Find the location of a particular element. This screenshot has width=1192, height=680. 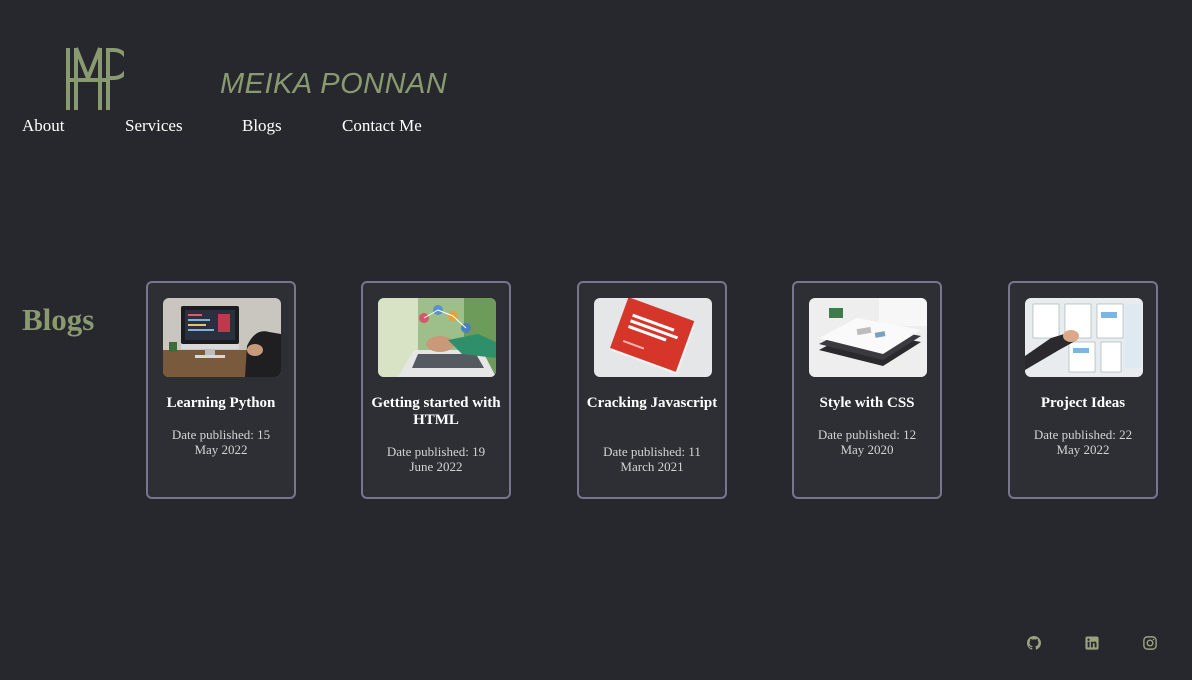

linkedin-icon is located at coordinates (1092, 643).